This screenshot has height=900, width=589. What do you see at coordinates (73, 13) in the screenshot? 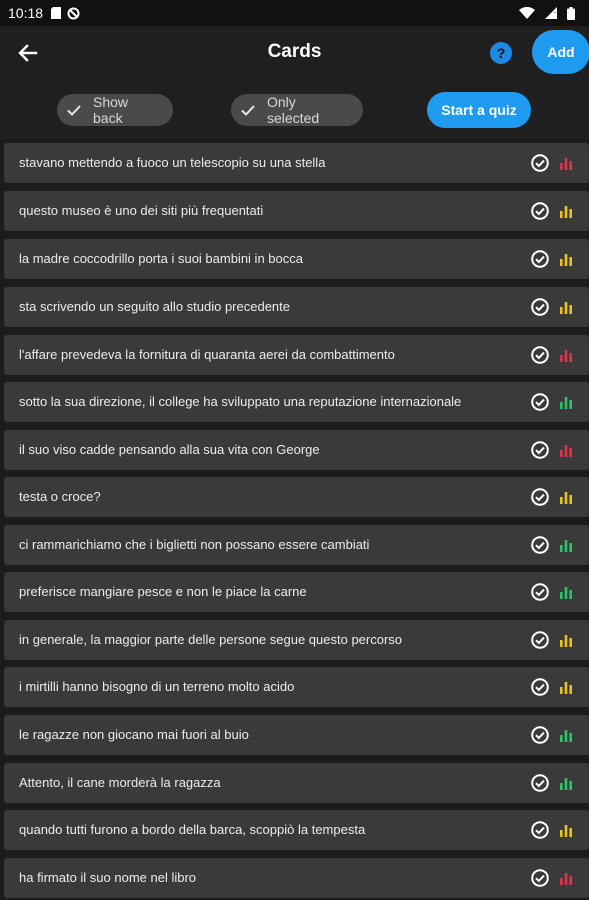
I see `data-saver-icon` at bounding box center [73, 13].